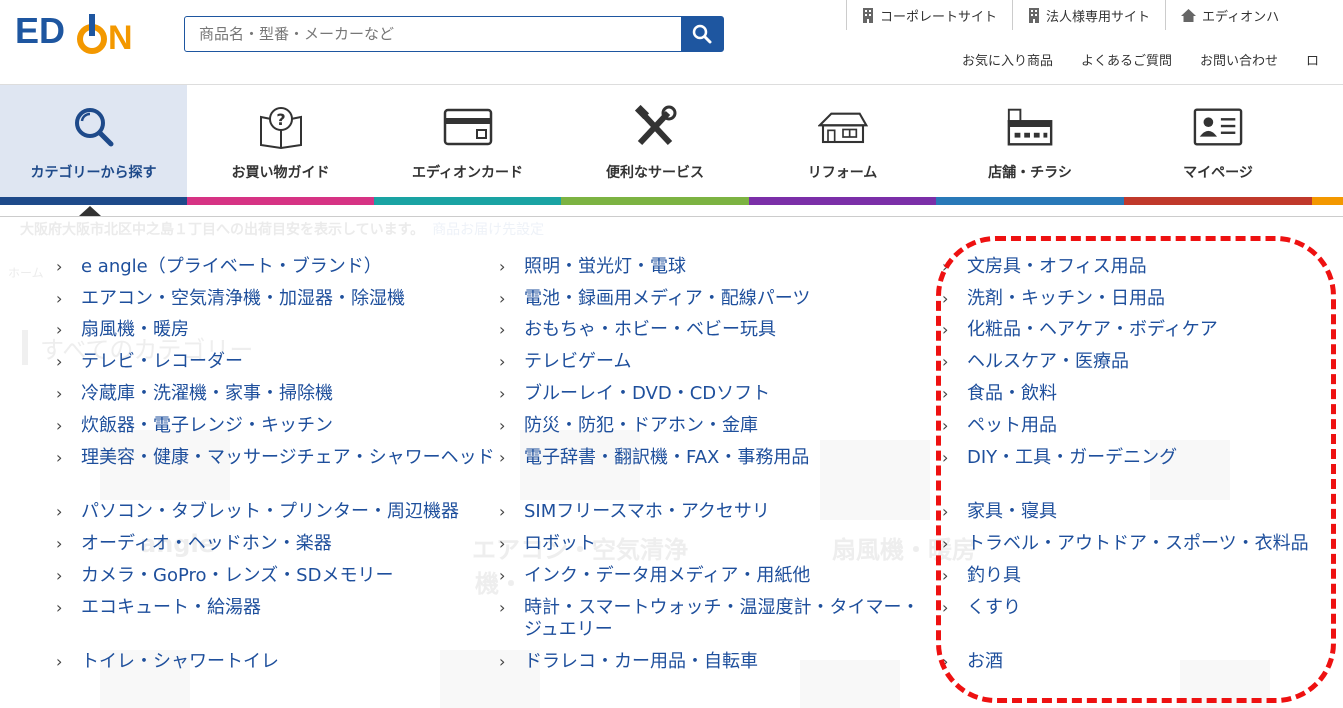 The height and width of the screenshot is (708, 1343). What do you see at coordinates (135, 329) in the screenshot?
I see `category-label: 扇風機・暖房` at bounding box center [135, 329].